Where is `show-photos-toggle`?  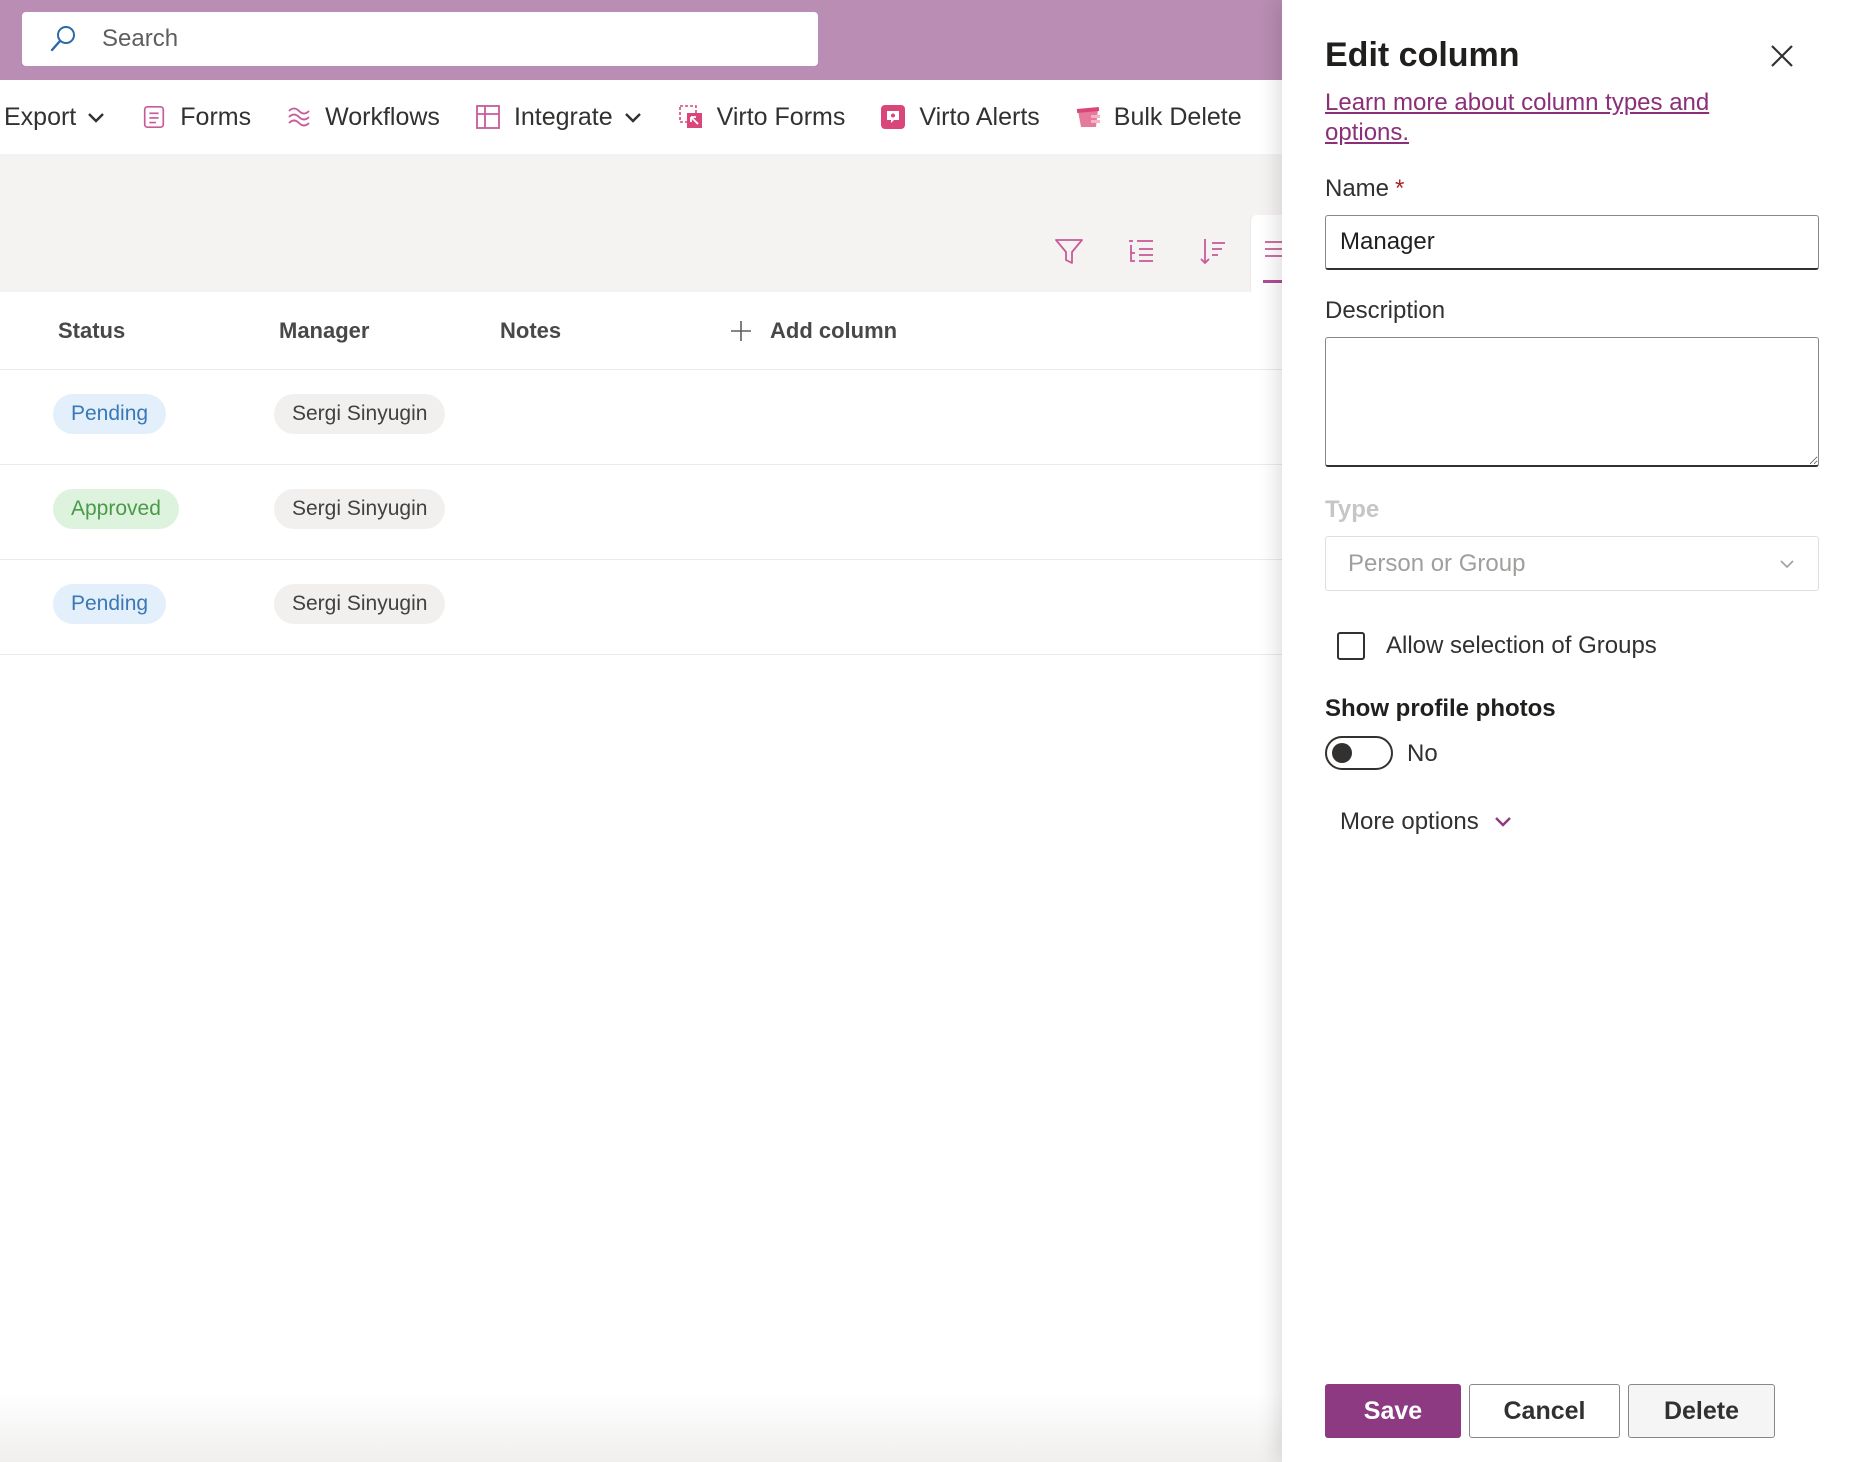 show-photos-toggle is located at coordinates (1359, 753).